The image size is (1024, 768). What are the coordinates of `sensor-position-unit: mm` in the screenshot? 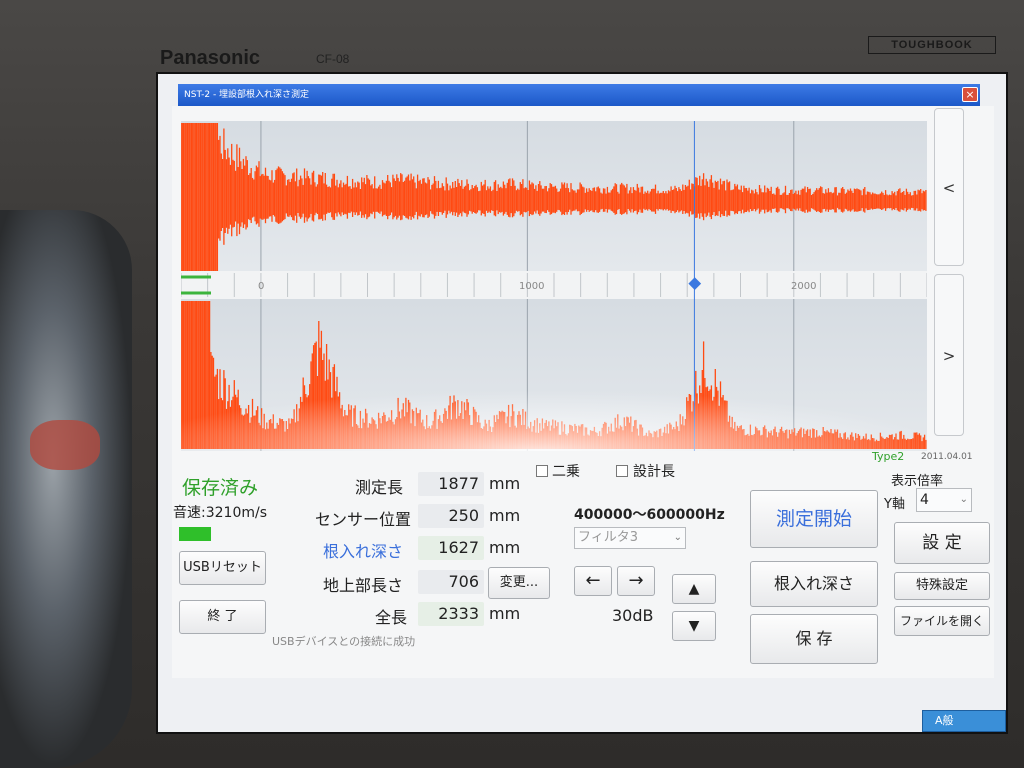 It's located at (505, 515).